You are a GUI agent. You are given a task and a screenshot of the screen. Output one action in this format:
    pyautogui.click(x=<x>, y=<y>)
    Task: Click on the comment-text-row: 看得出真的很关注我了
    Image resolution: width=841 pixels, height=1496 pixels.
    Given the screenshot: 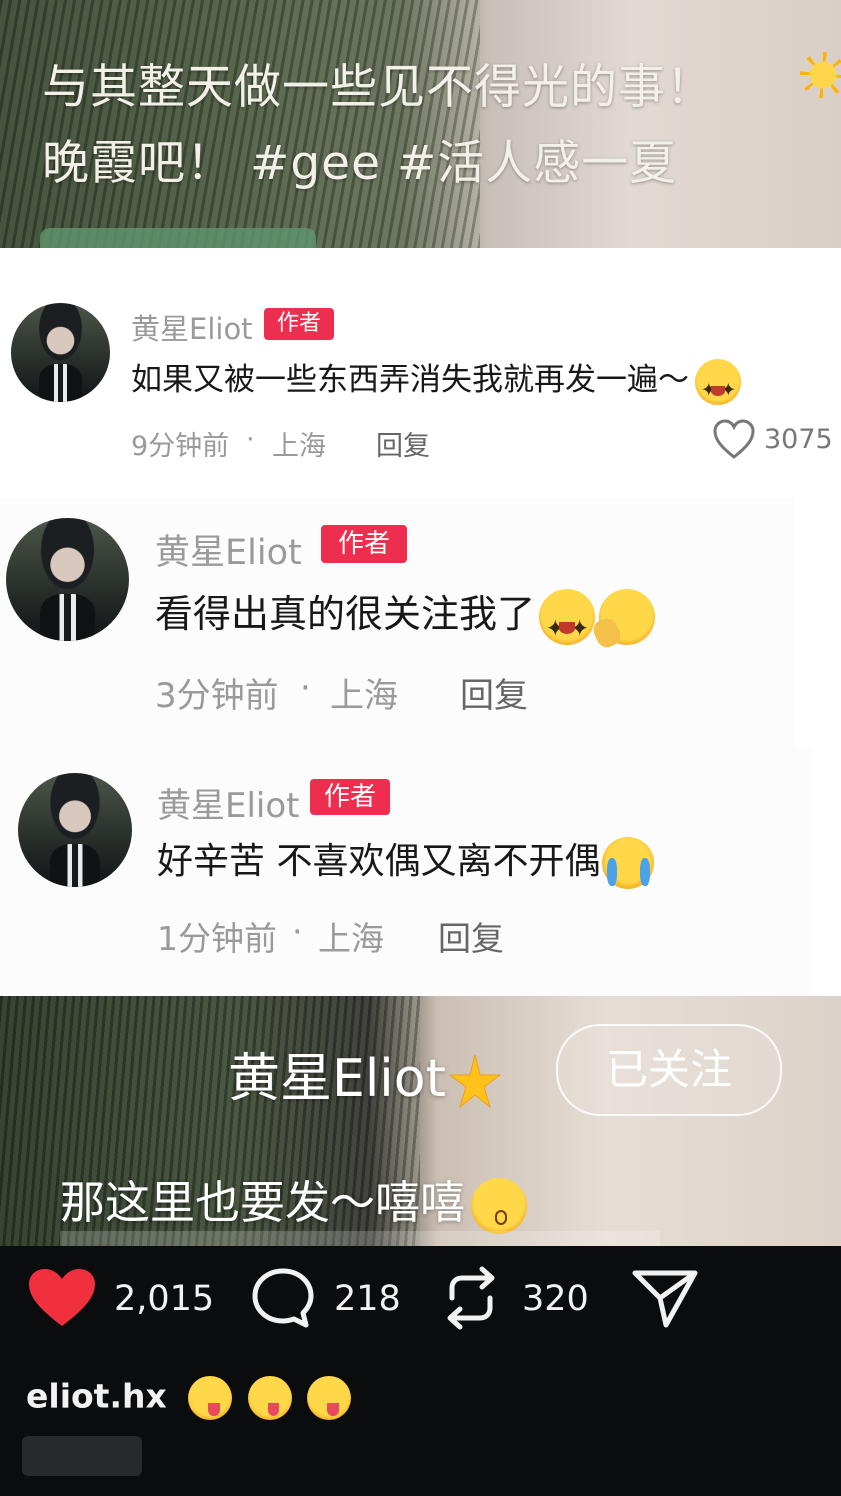 What is the action you would take?
    pyautogui.click(x=405, y=621)
    